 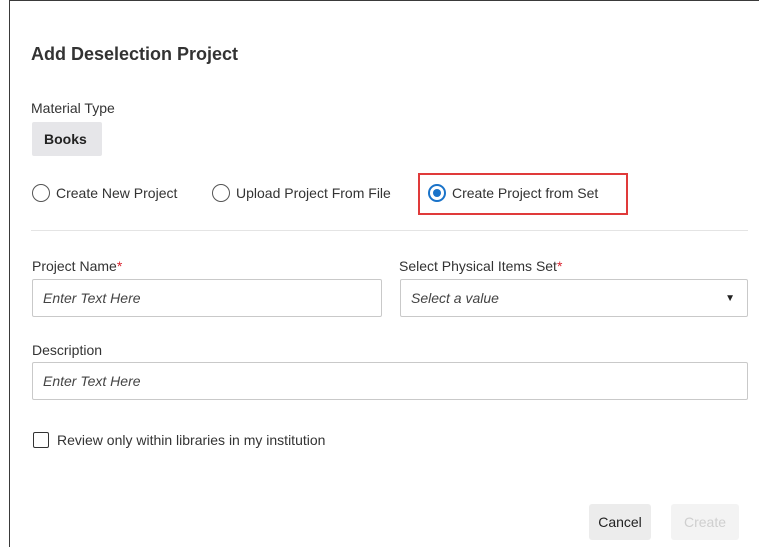 What do you see at coordinates (73, 108) in the screenshot?
I see `material-type-label: Material Type` at bounding box center [73, 108].